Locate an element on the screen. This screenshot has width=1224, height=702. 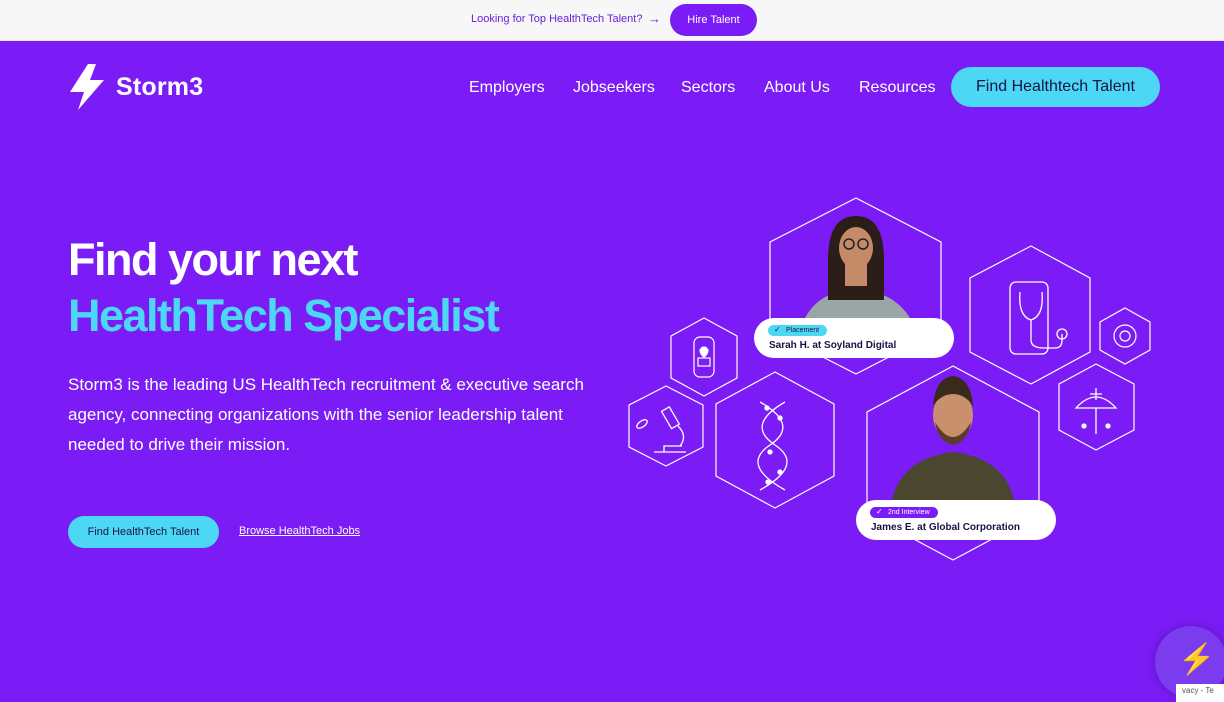
placement-text: Sarah H. at Soyland Digital is located at coordinates (833, 345).